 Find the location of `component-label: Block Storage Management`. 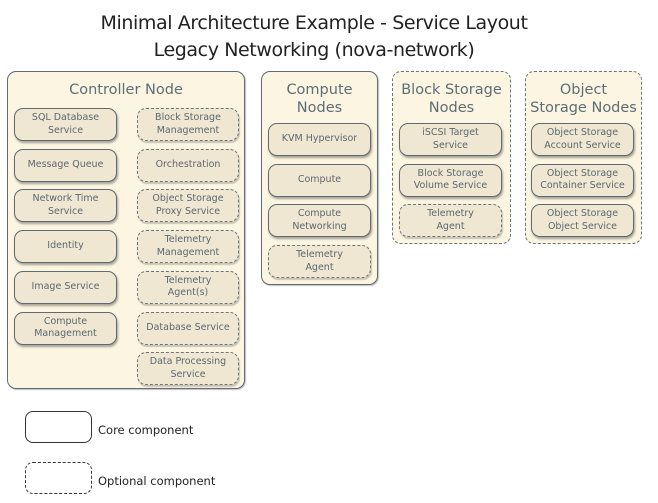

component-label: Block Storage Management is located at coordinates (188, 124).